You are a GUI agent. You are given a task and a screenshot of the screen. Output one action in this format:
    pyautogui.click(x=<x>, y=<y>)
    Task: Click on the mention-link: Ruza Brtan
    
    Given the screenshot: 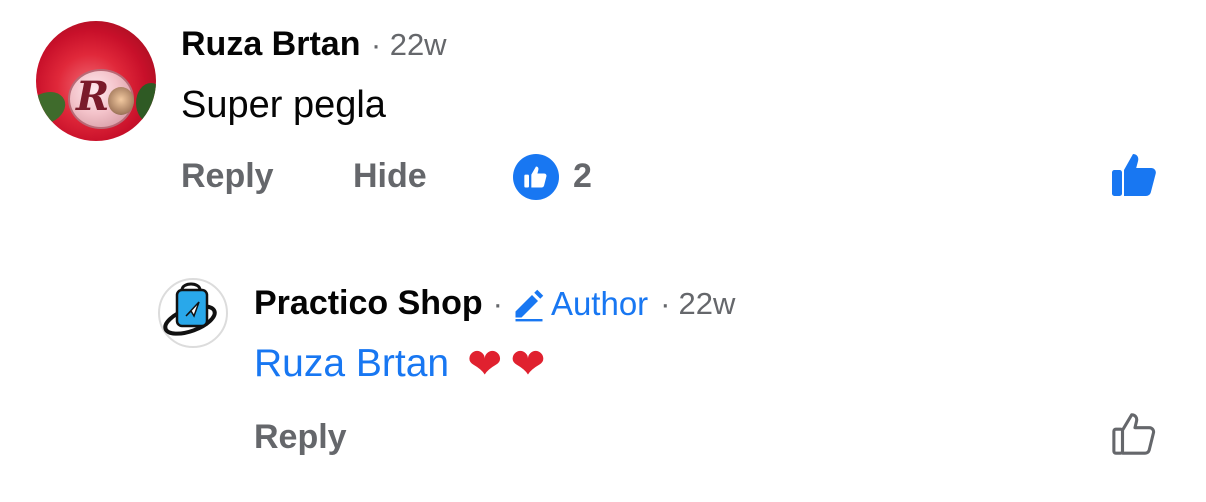 What is the action you would take?
    pyautogui.click(x=351, y=364)
    